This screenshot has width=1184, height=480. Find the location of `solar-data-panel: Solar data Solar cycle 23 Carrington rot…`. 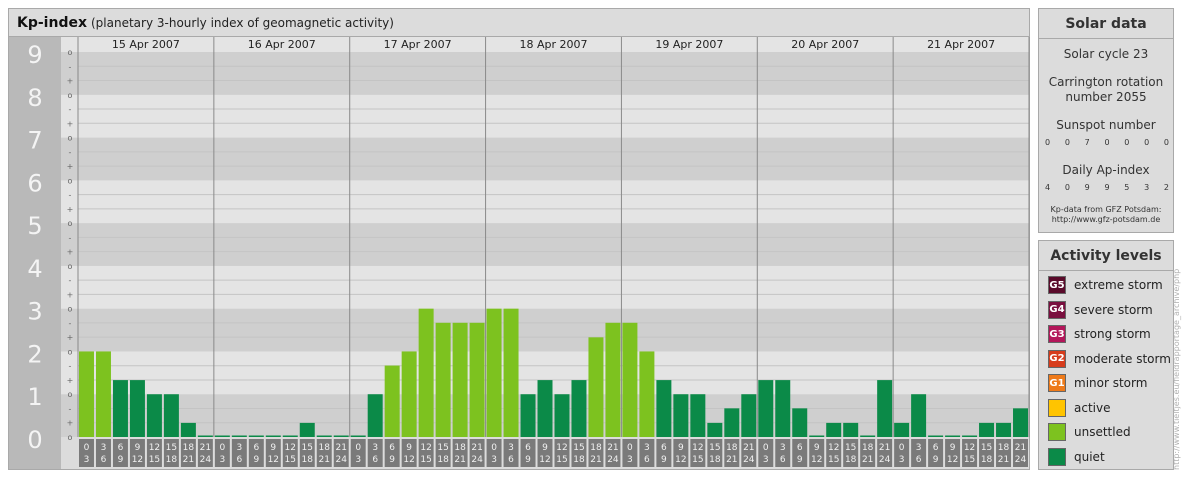

solar-data-panel: Solar data Solar cycle 23 Carrington rot… is located at coordinates (1106, 120).